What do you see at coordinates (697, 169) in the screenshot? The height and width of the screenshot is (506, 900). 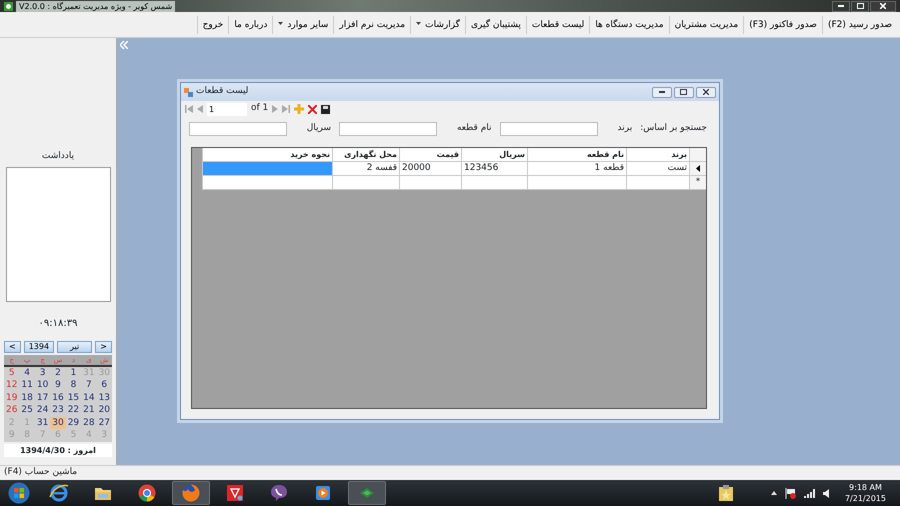 I see `row-header` at bounding box center [697, 169].